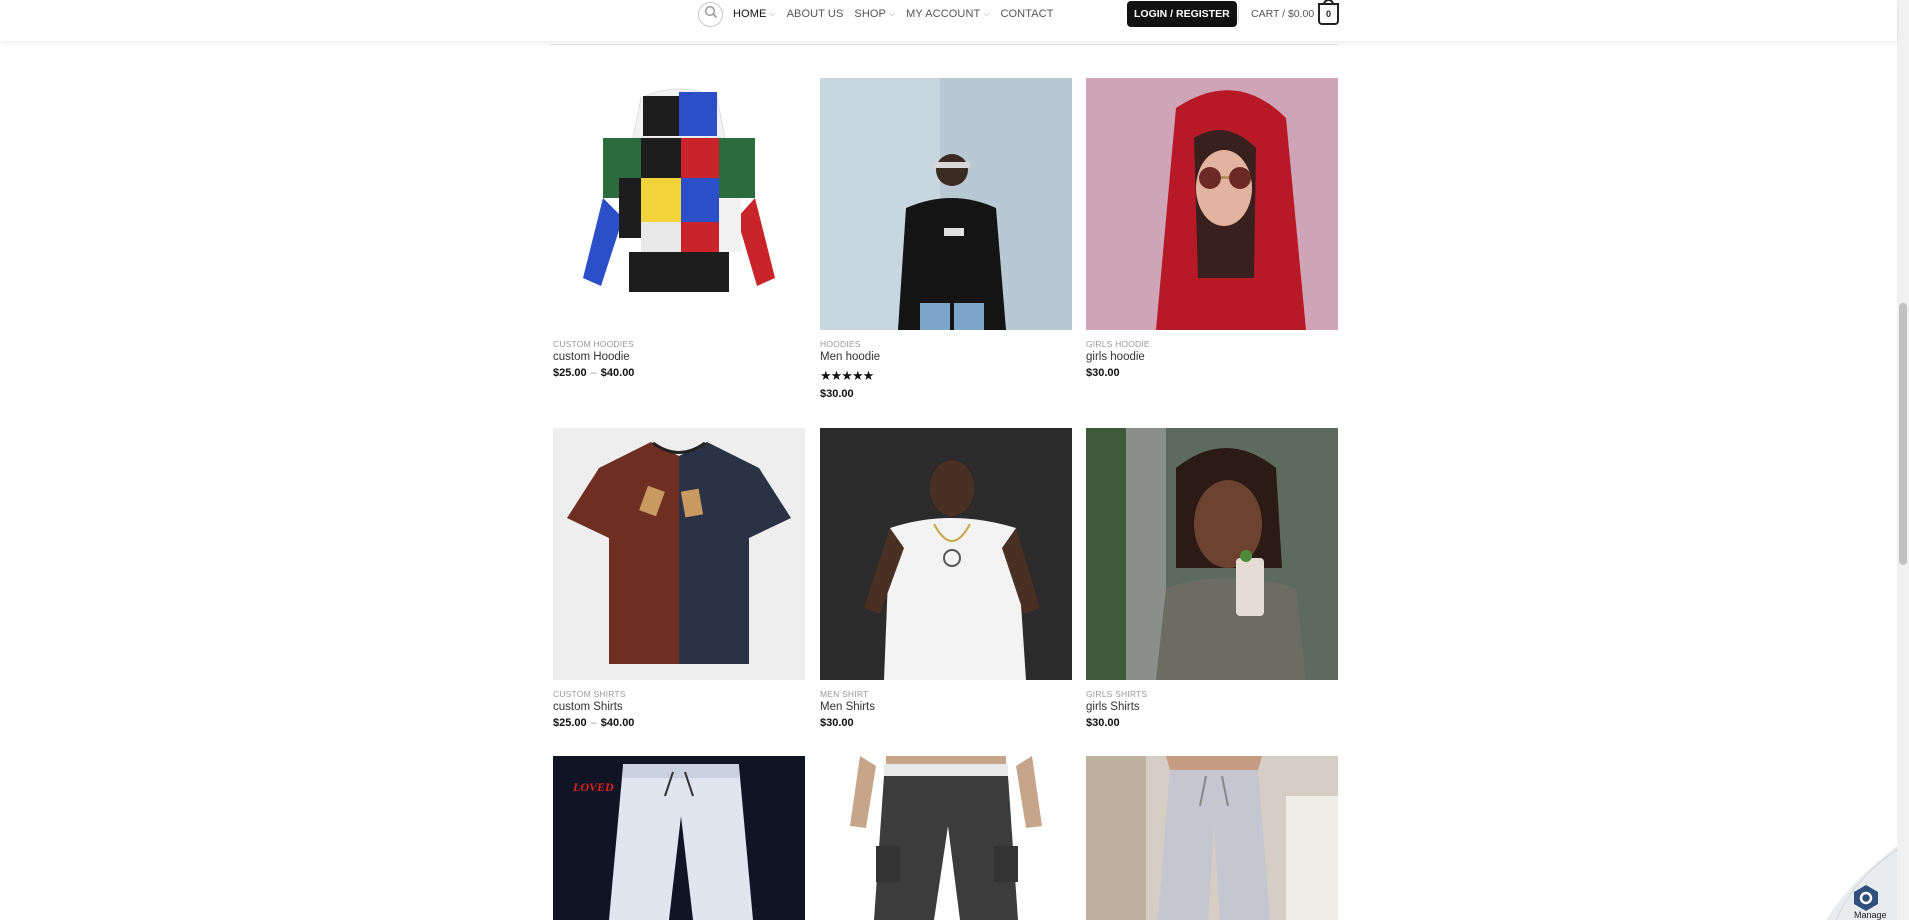  Describe the element at coordinates (679, 357) in the screenshot. I see `product-name: custom Hoodie` at that location.